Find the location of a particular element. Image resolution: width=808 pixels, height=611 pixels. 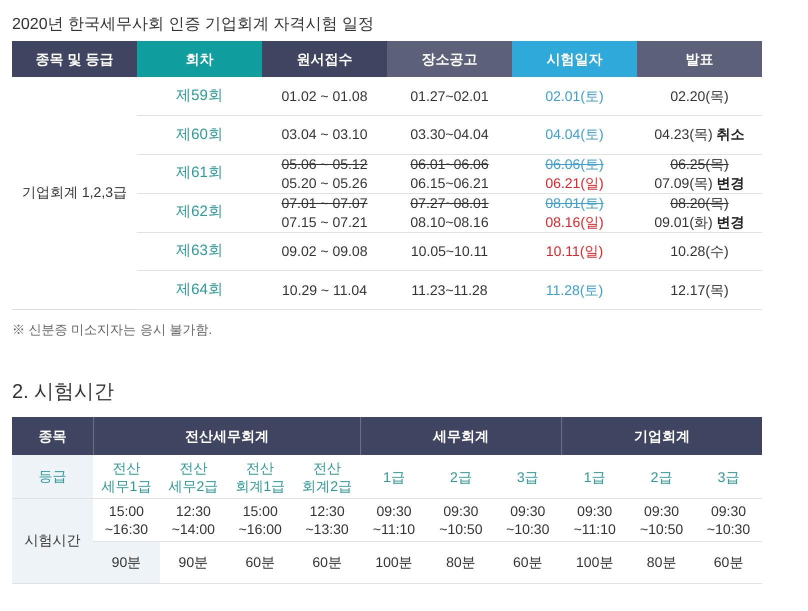

column-header: 종목 is located at coordinates (52, 436).